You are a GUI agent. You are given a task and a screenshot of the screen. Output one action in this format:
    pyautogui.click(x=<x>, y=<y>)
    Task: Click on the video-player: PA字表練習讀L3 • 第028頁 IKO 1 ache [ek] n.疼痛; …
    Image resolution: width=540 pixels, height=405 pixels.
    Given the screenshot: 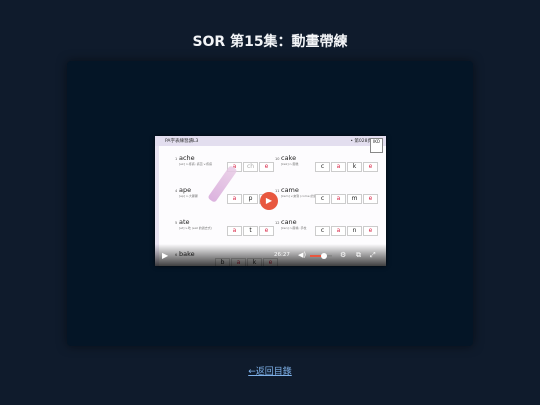 What is the action you would take?
    pyautogui.click(x=270, y=201)
    